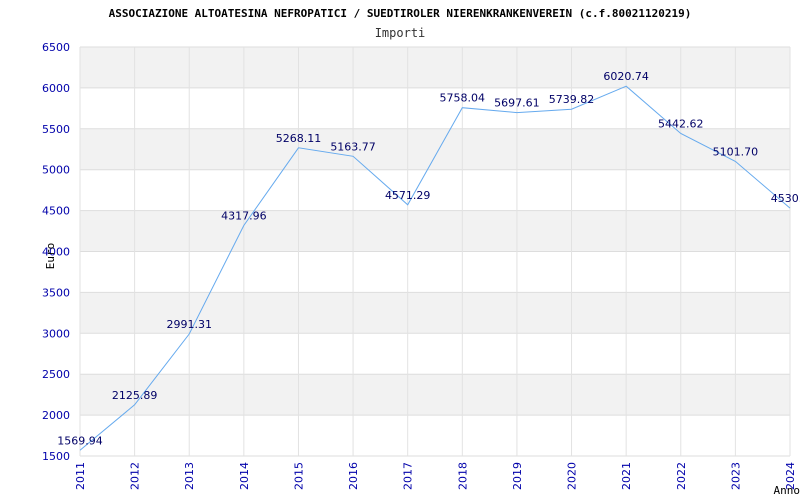 The width and height of the screenshot is (800, 500). What do you see at coordinates (135, 476) in the screenshot?
I see `x-tick-label: 2012` at bounding box center [135, 476].